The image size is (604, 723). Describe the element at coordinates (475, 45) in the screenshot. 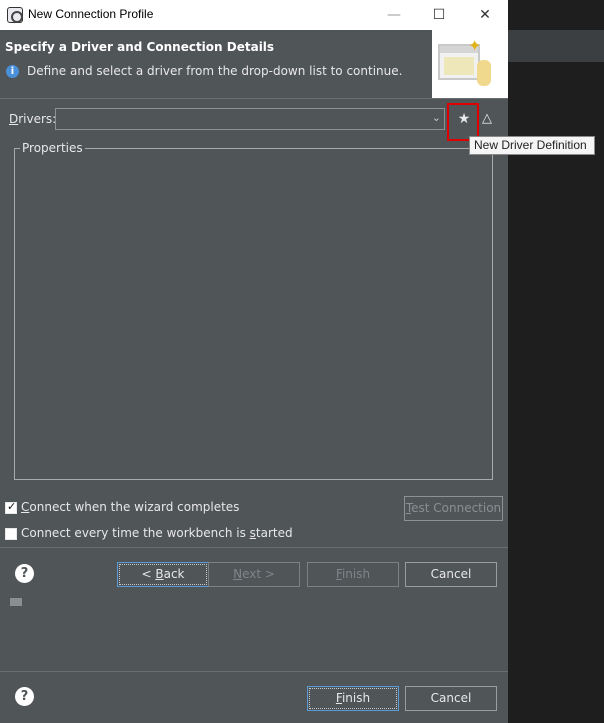

I see `sparkle-icon: ✦` at that location.